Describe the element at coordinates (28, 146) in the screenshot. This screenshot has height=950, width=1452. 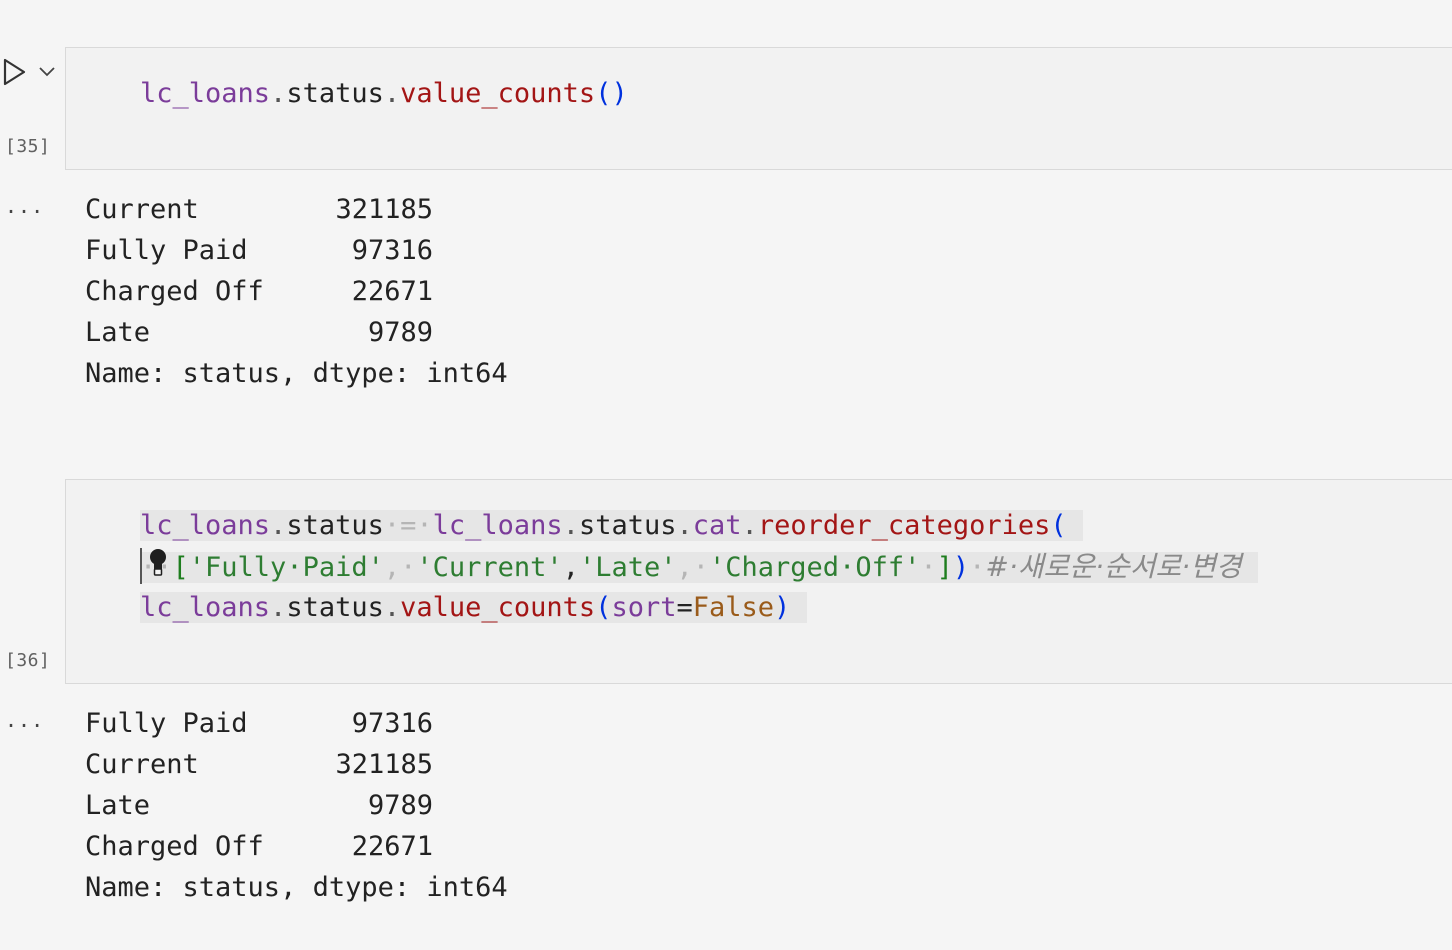
I see `execution-count: [35]` at that location.